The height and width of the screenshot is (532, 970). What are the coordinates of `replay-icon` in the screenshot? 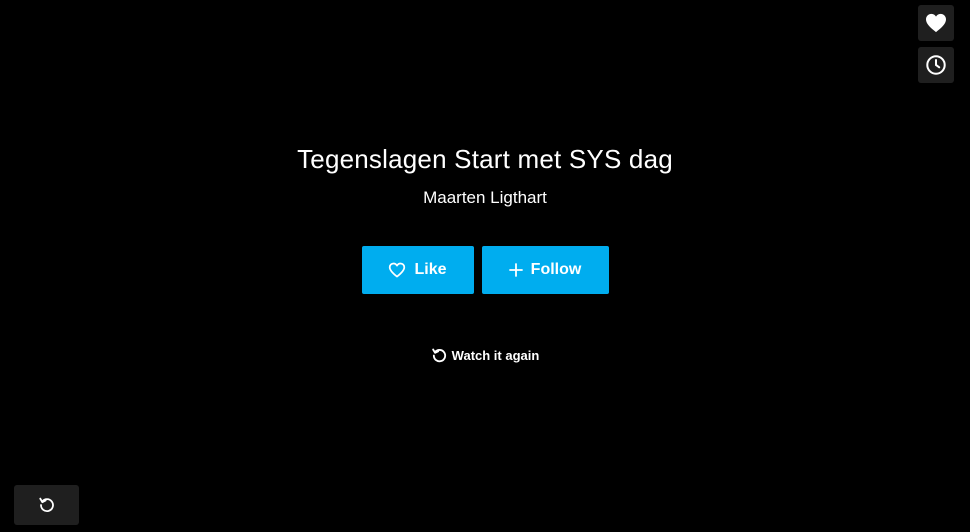 It's located at (46, 505).